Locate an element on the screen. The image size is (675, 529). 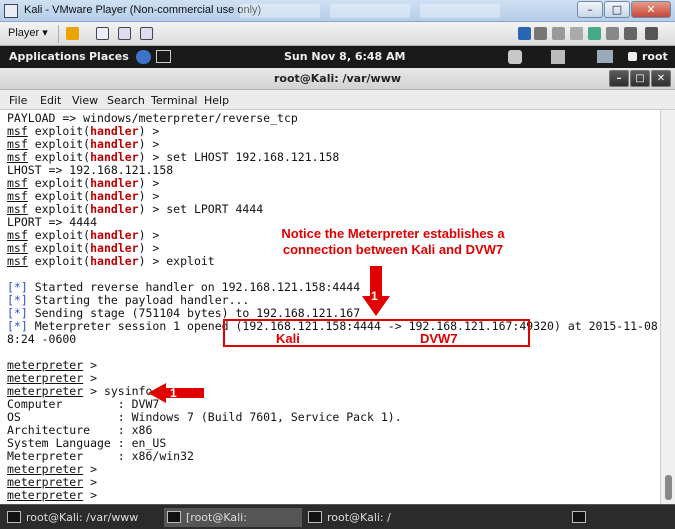
user-menu: root is located at coordinates (655, 56).